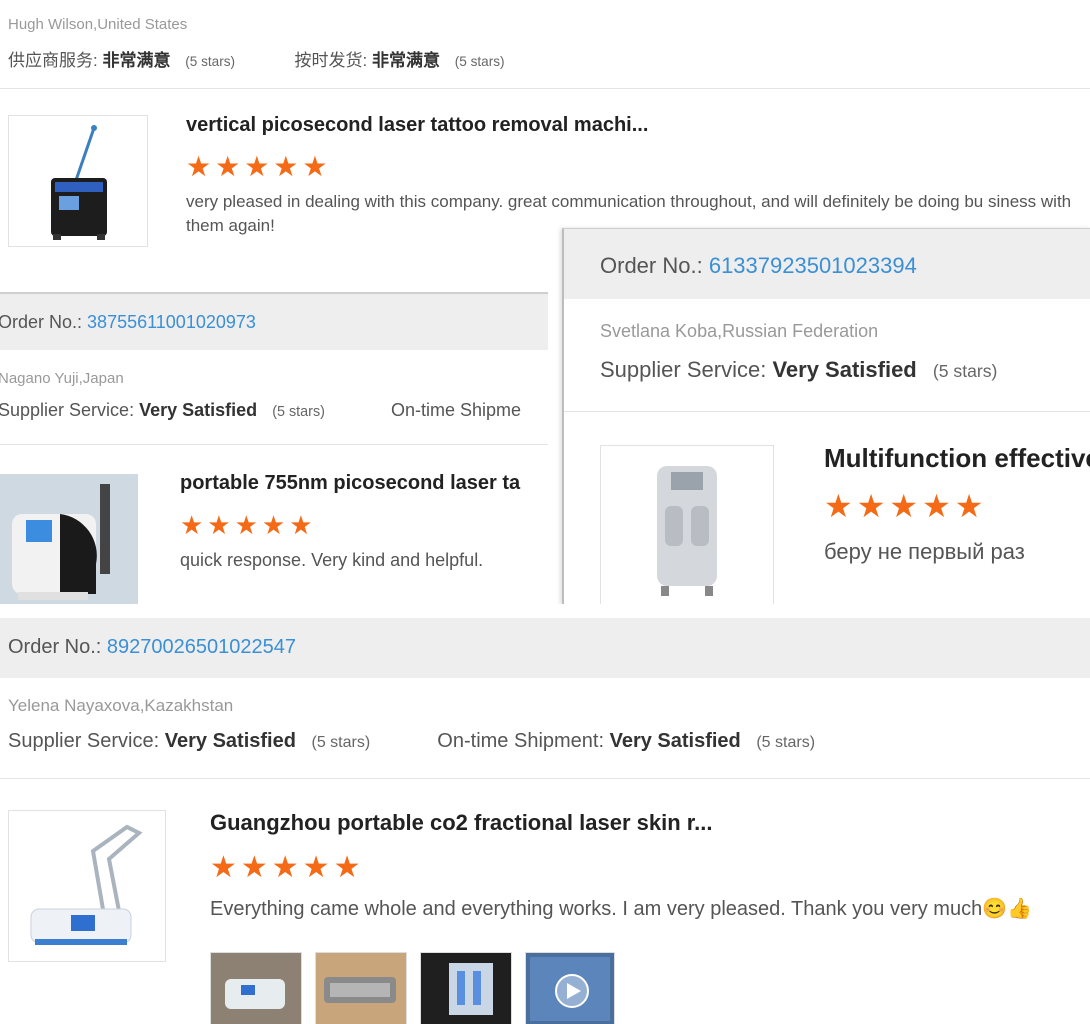  I want to click on order-number-link: 38755611001020973, so click(171, 322).